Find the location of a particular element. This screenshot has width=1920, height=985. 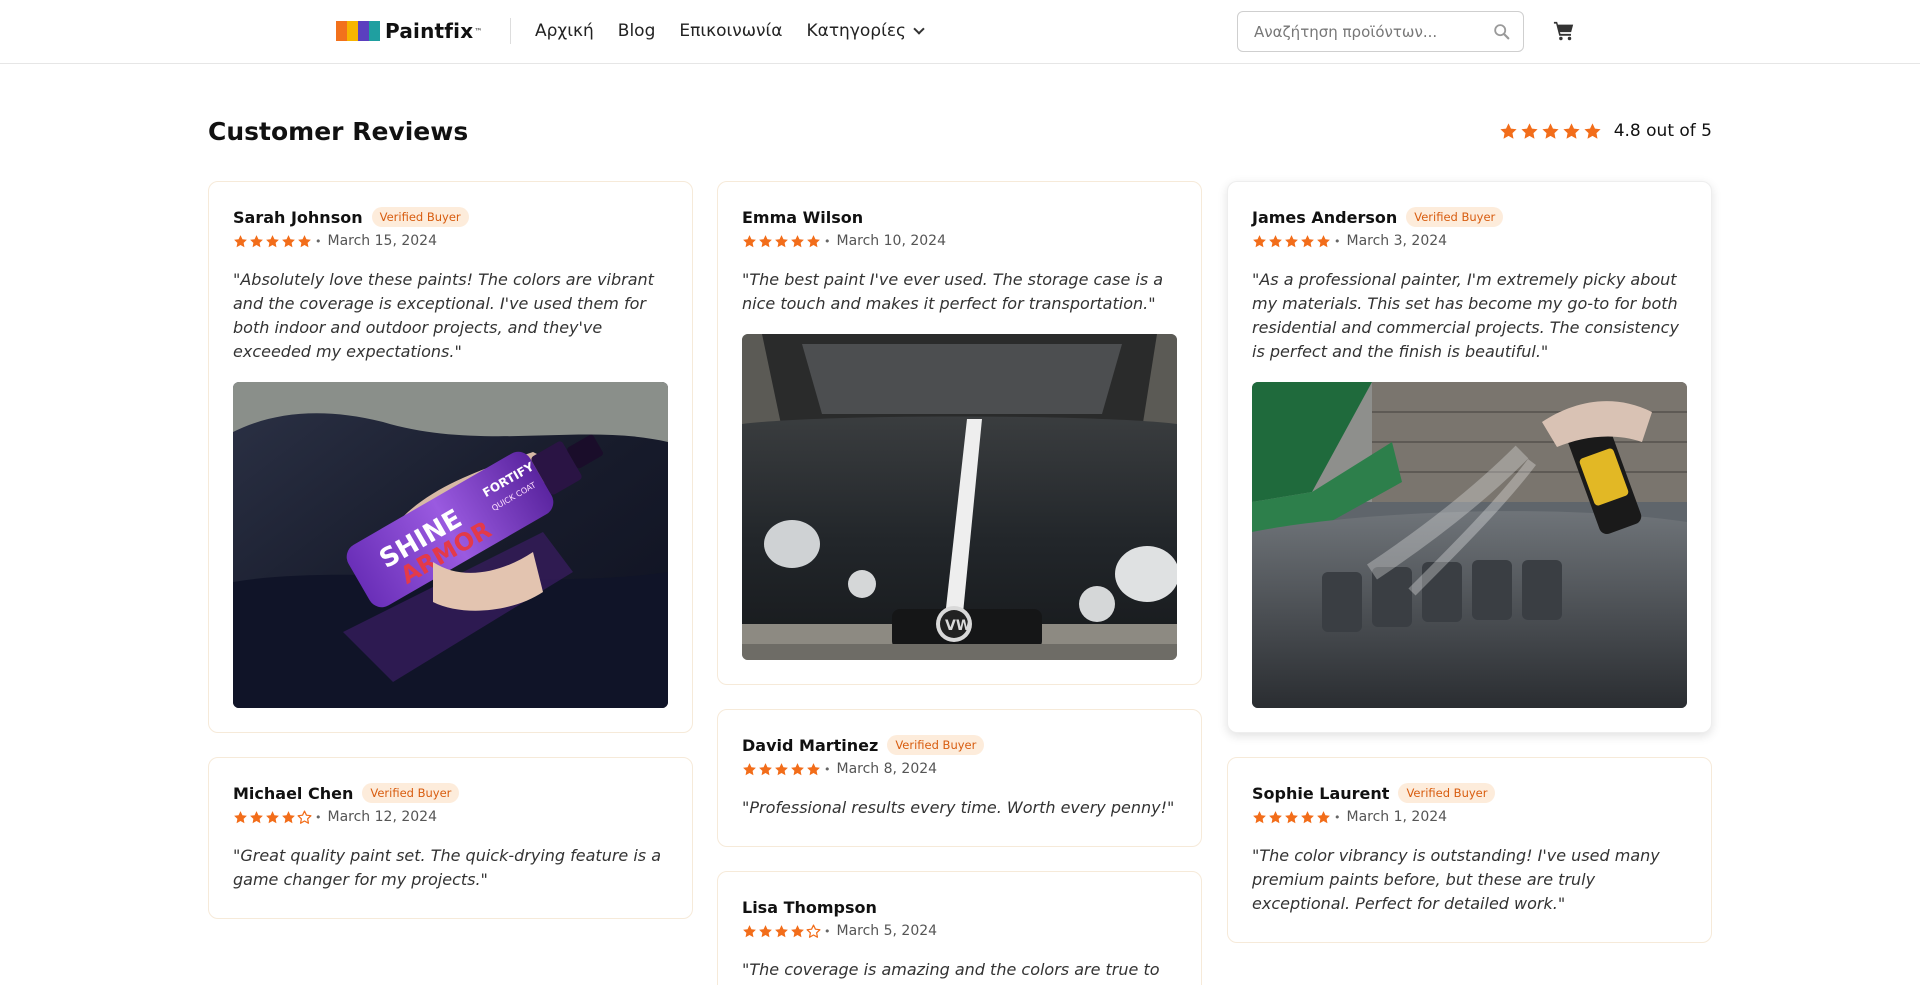

search-box is located at coordinates (1380, 31).